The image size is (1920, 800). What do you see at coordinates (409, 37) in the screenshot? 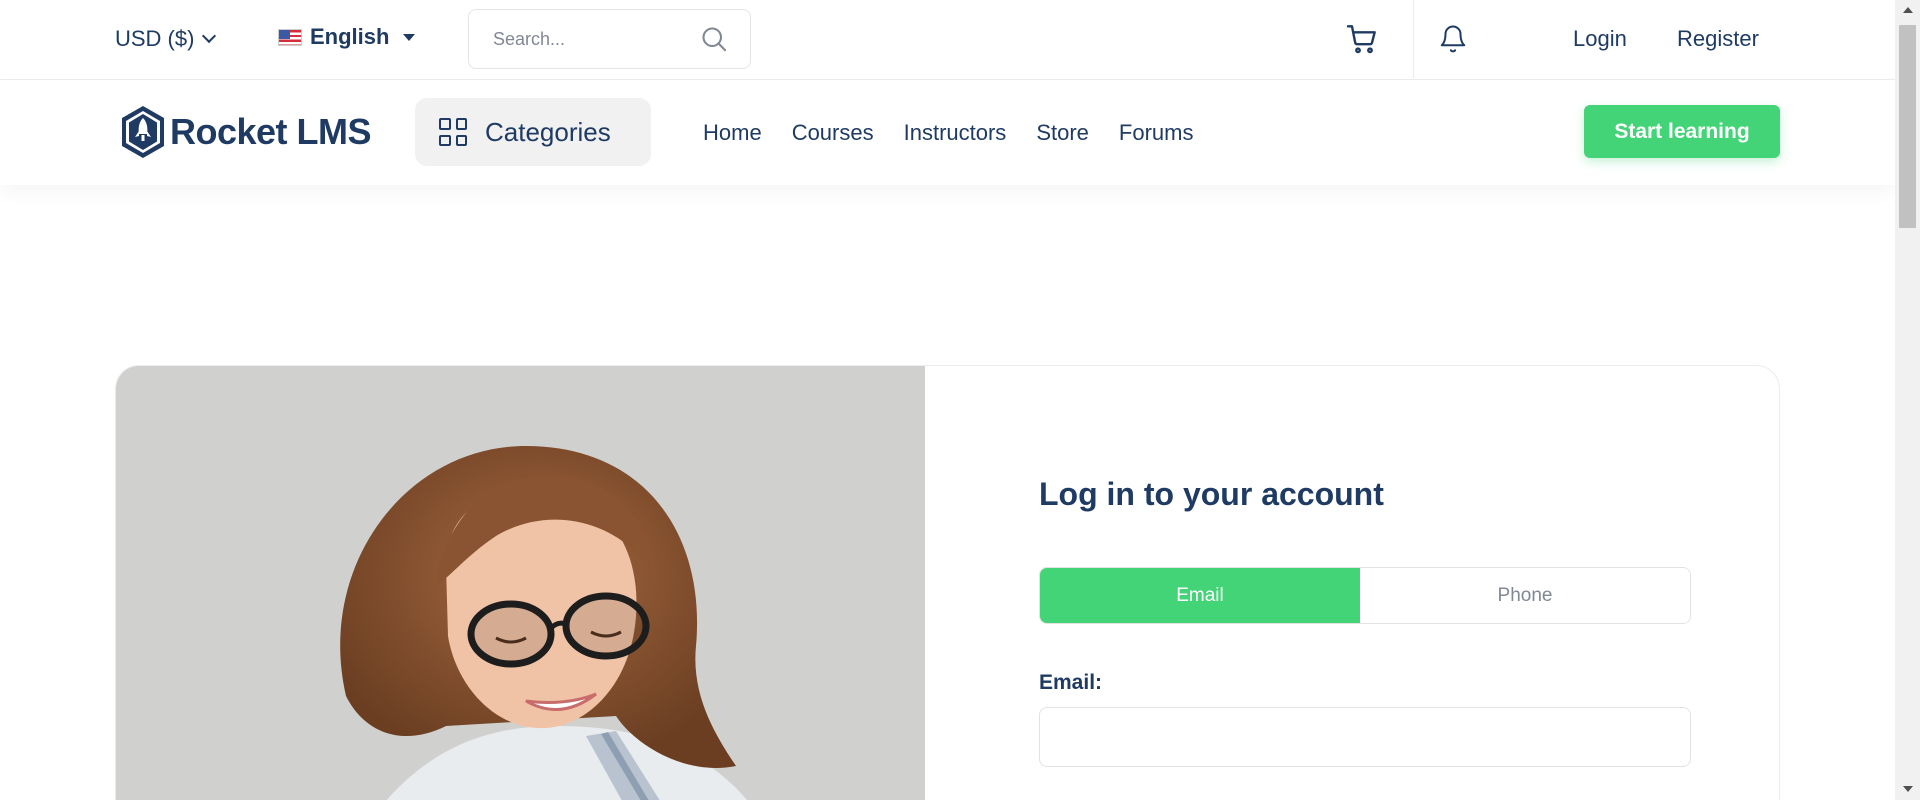
I see `caret-down-icon` at bounding box center [409, 37].